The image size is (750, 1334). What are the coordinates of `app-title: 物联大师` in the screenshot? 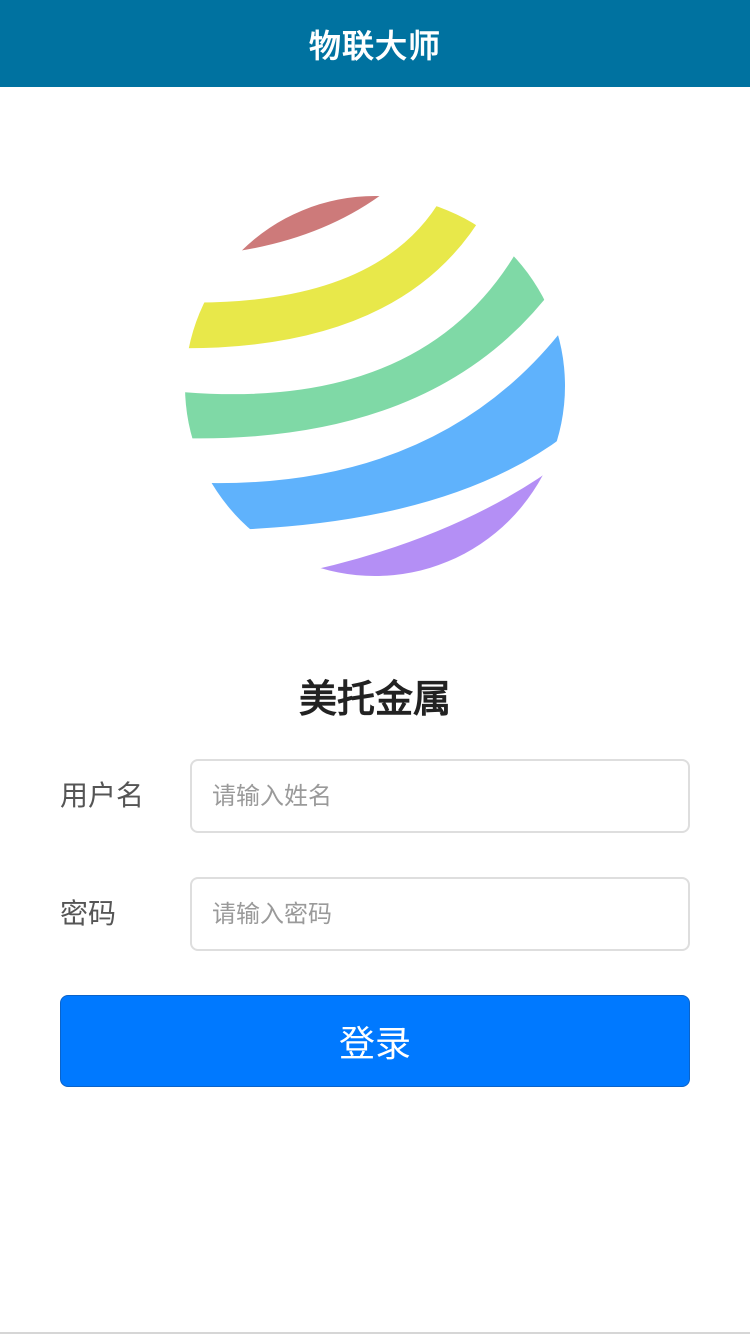 It's located at (374, 45).